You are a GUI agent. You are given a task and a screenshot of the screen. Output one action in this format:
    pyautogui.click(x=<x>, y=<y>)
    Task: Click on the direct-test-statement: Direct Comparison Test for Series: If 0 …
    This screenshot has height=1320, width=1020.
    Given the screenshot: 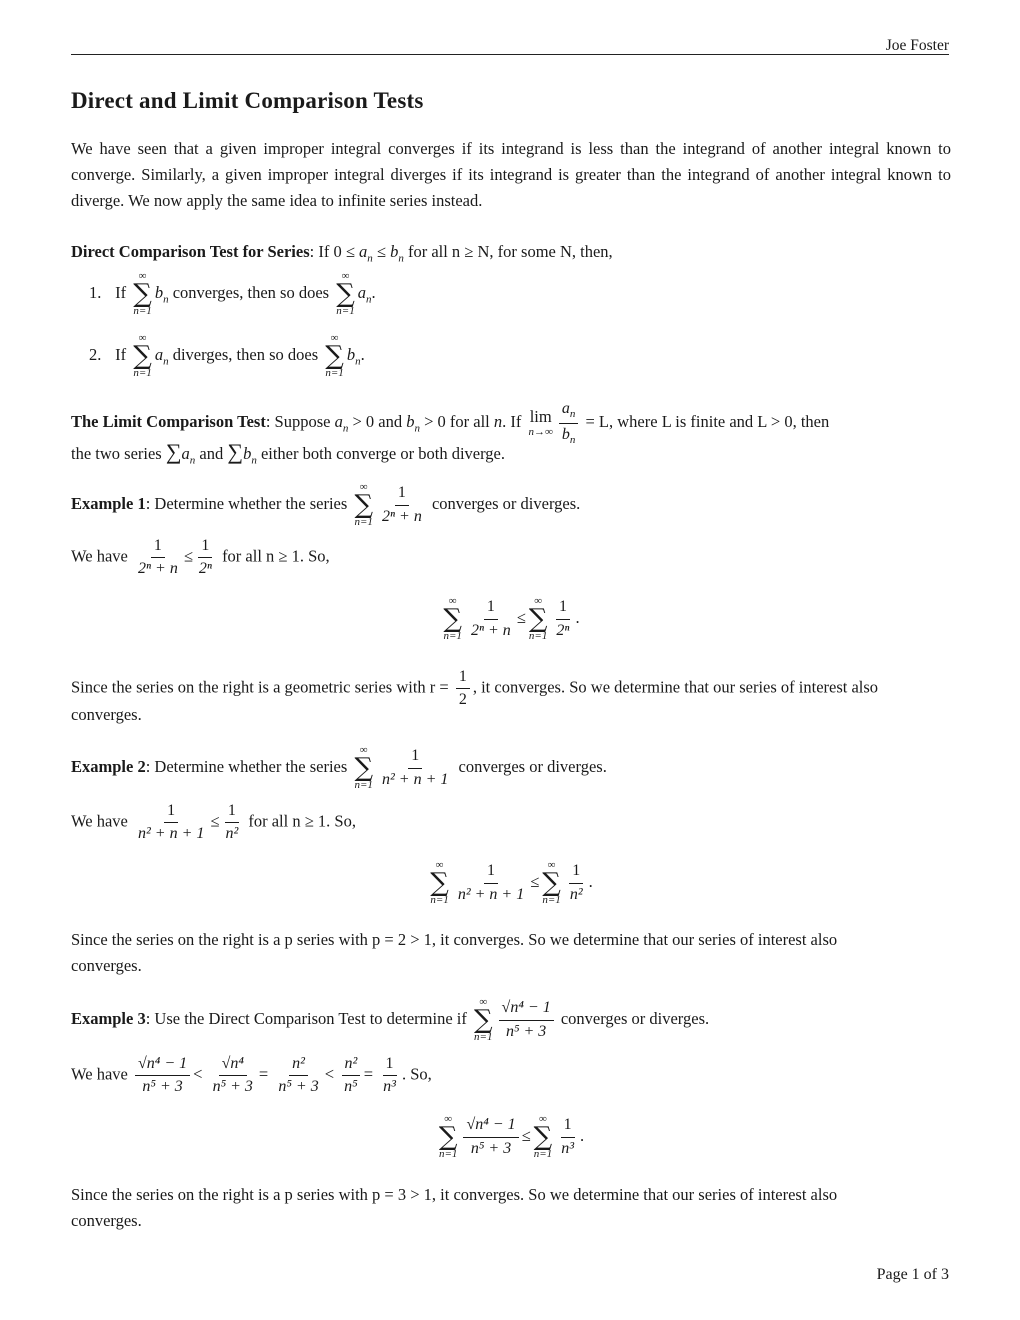 What is the action you would take?
    pyautogui.click(x=342, y=253)
    